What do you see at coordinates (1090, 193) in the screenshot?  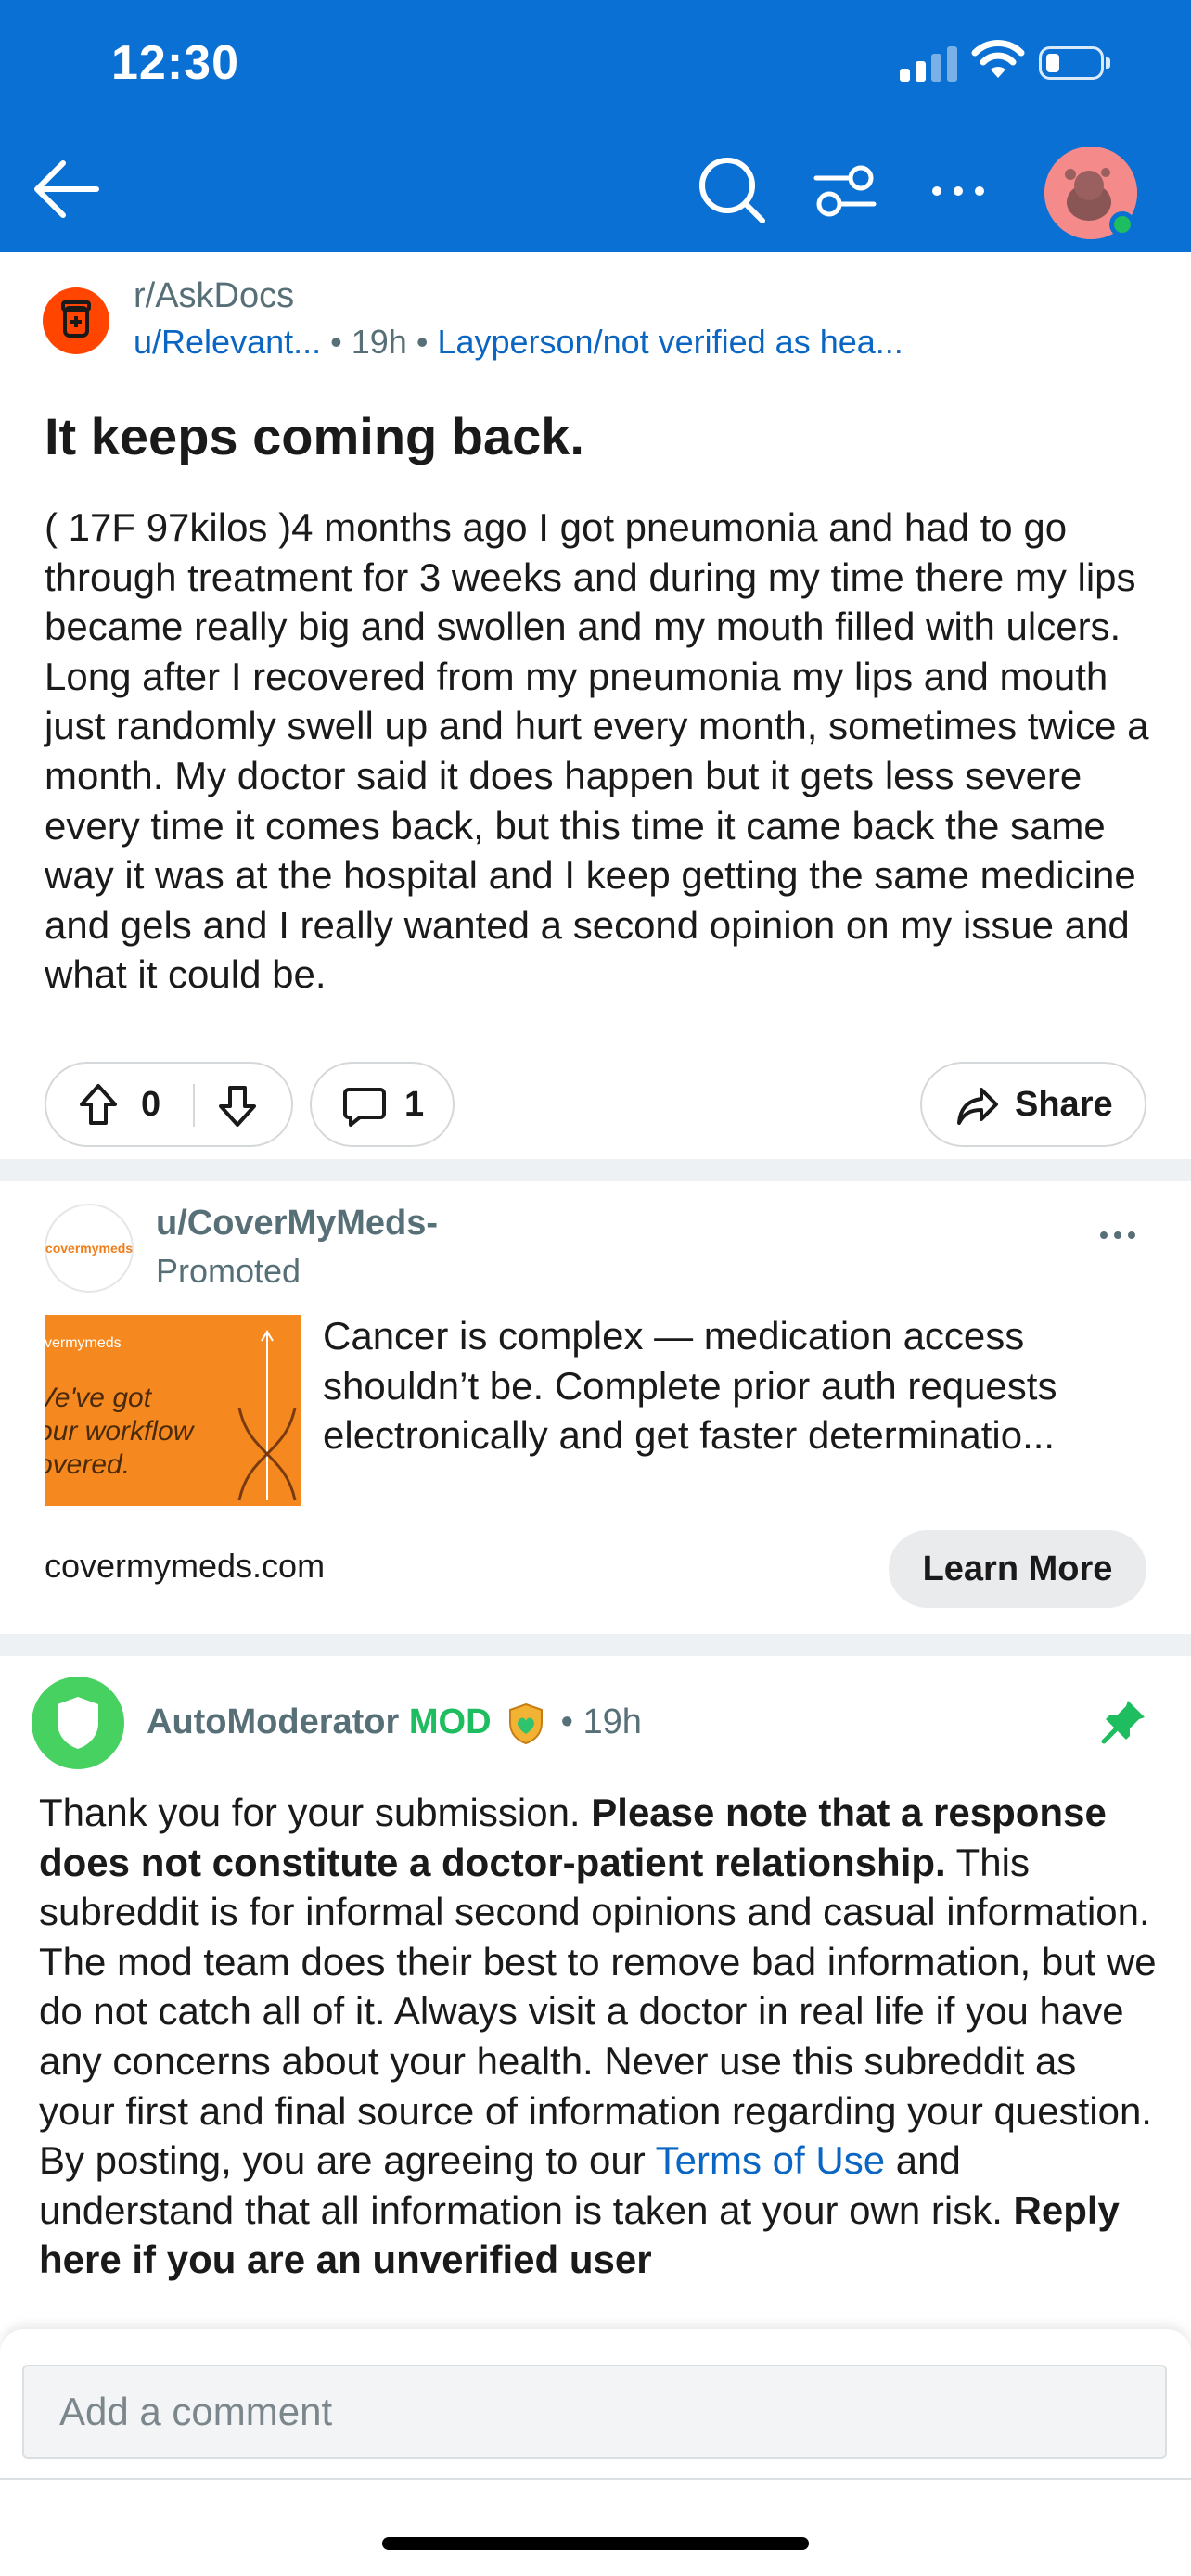 I see `avatar` at bounding box center [1090, 193].